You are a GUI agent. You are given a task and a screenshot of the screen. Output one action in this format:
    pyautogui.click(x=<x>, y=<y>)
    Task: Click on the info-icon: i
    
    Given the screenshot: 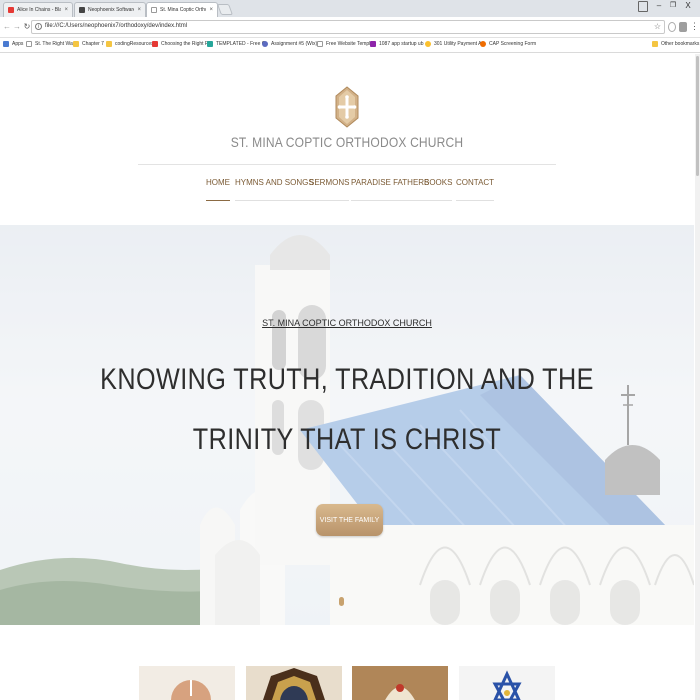 What is the action you would take?
    pyautogui.click(x=38, y=26)
    